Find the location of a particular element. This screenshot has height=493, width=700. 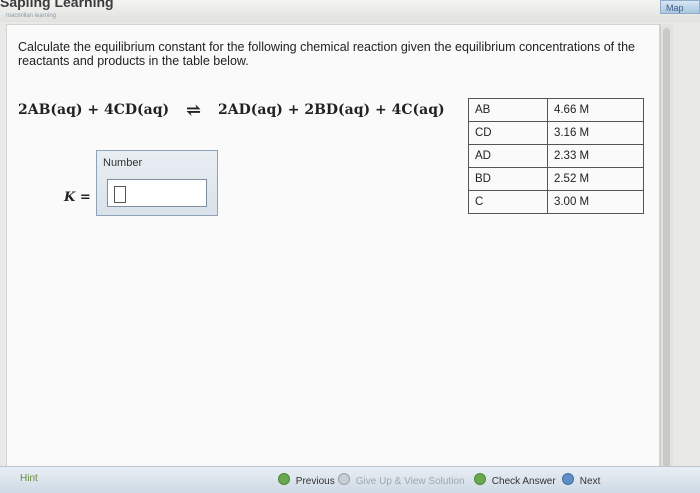

species-cell: AD is located at coordinates (508, 156).